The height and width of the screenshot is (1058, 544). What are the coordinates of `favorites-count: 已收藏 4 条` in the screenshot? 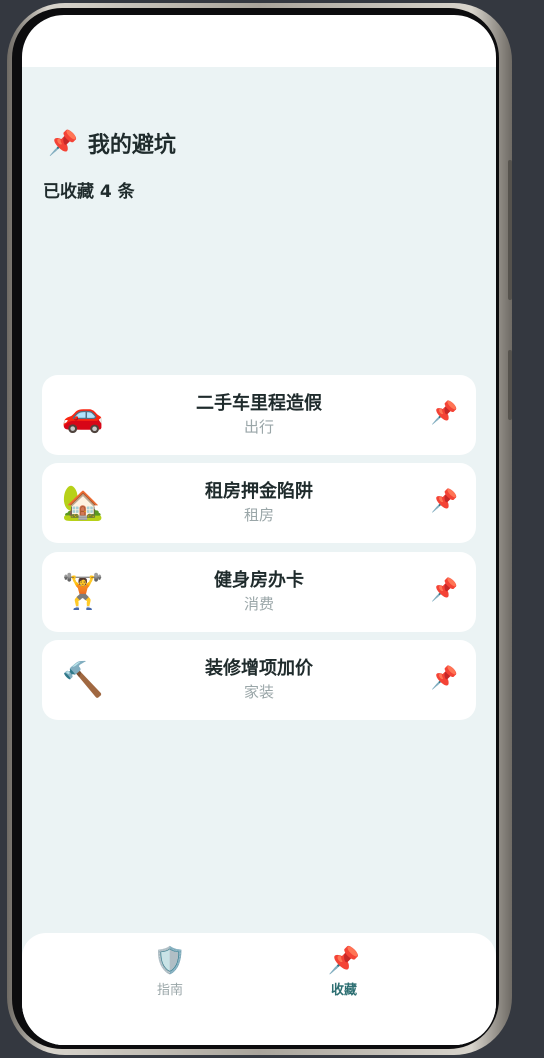 It's located at (89, 192).